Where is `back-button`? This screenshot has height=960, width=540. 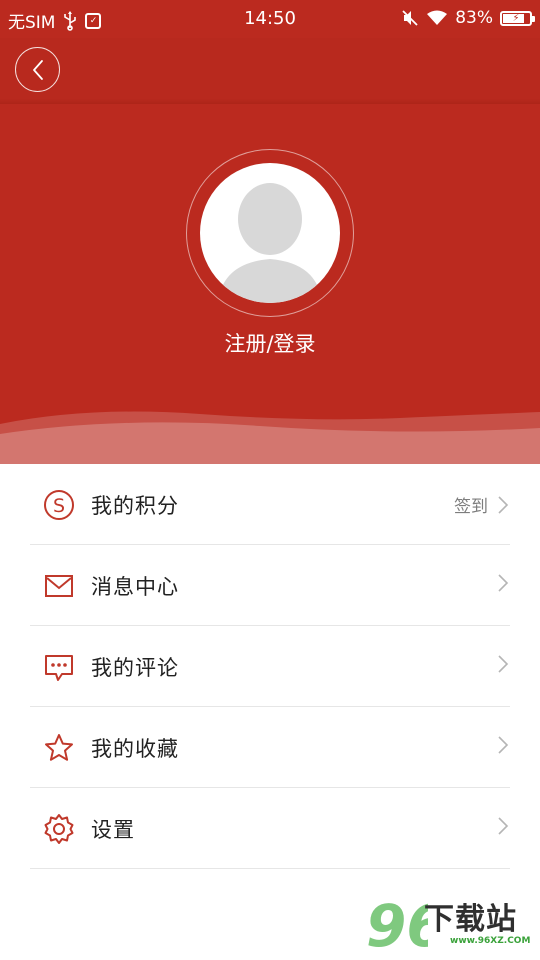 back-button is located at coordinates (37, 69).